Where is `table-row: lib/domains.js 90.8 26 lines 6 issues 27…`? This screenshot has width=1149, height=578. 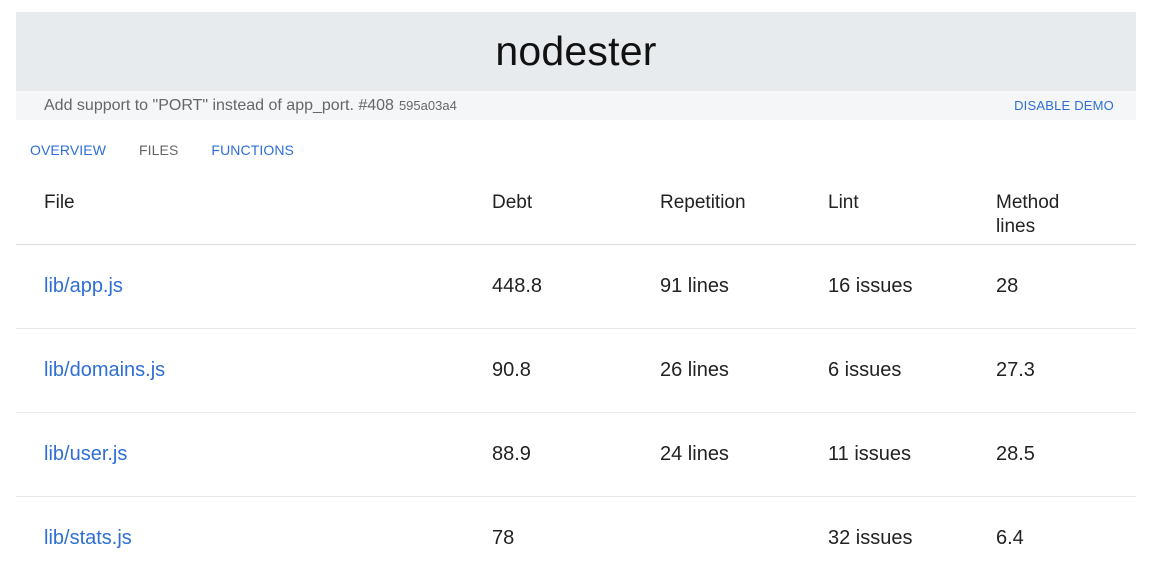 table-row: lib/domains.js 90.8 26 lines 6 issues 27… is located at coordinates (576, 371).